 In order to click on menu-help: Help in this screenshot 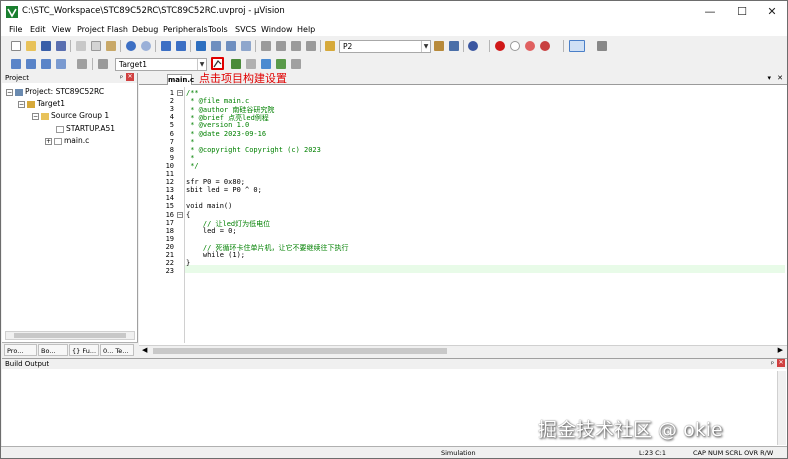, I will do `click(306, 29)`.